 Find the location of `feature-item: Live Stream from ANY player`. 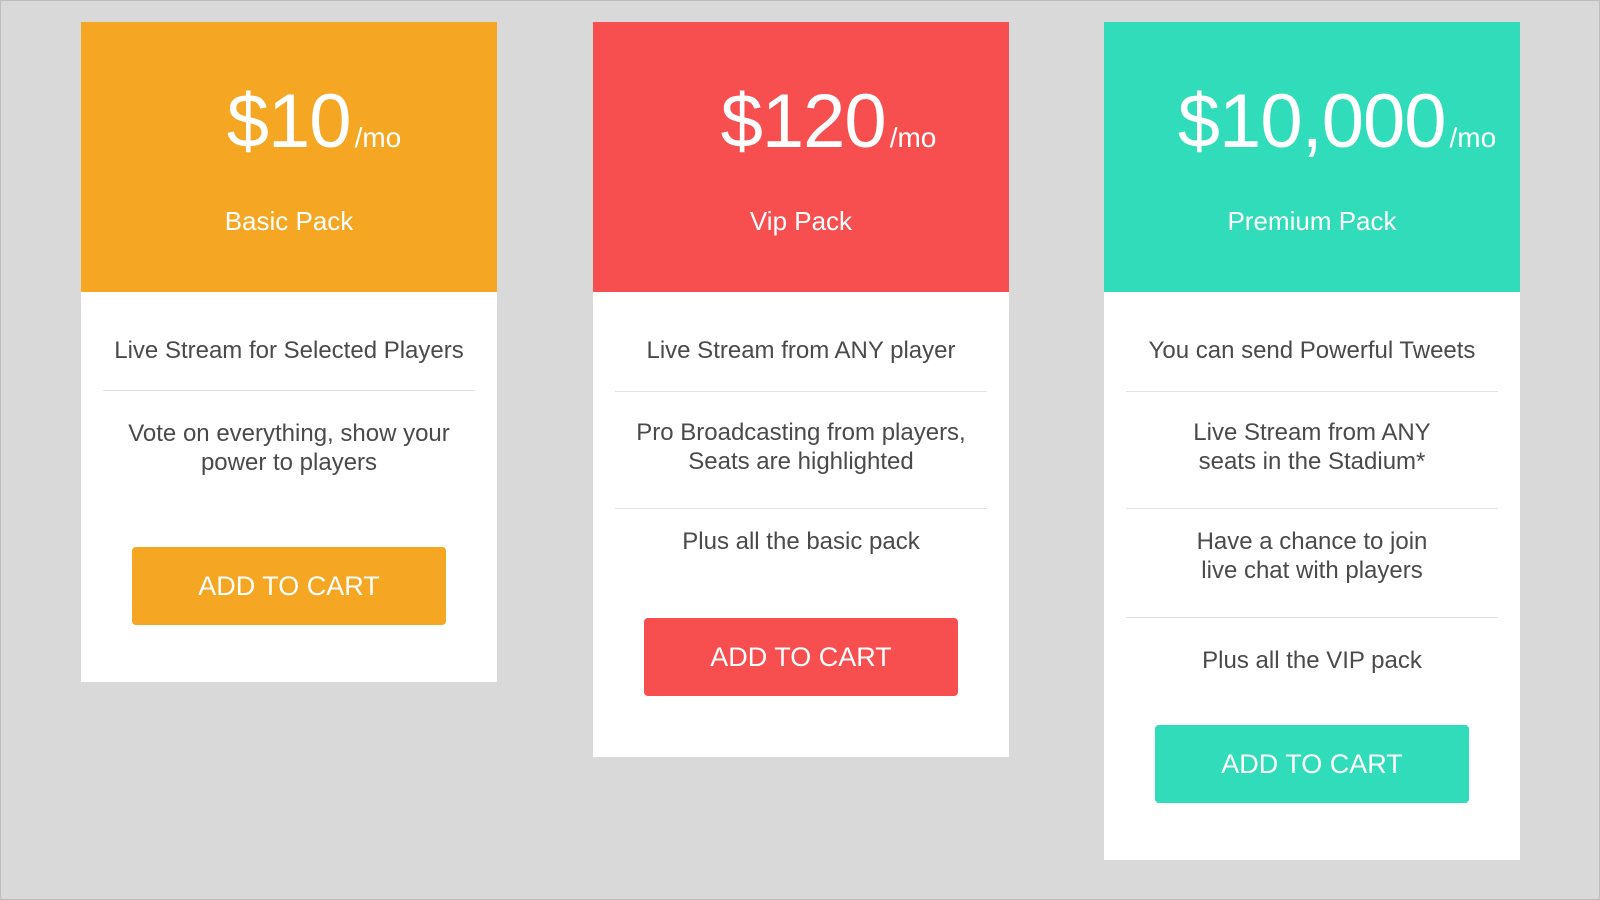

feature-item: Live Stream from ANY player is located at coordinates (801, 342).